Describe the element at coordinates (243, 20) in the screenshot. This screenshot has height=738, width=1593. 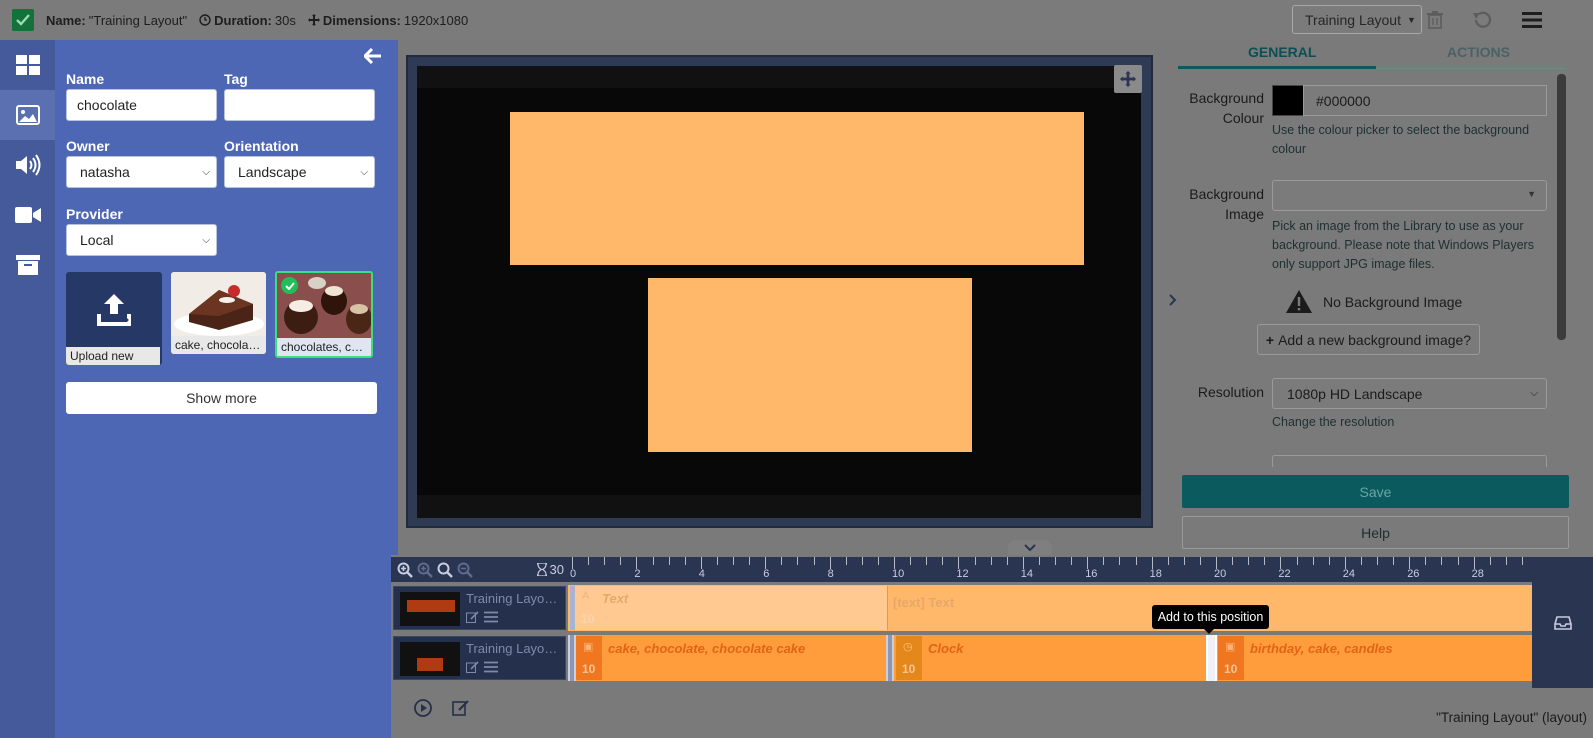
I see `duration-label: Duration:` at that location.